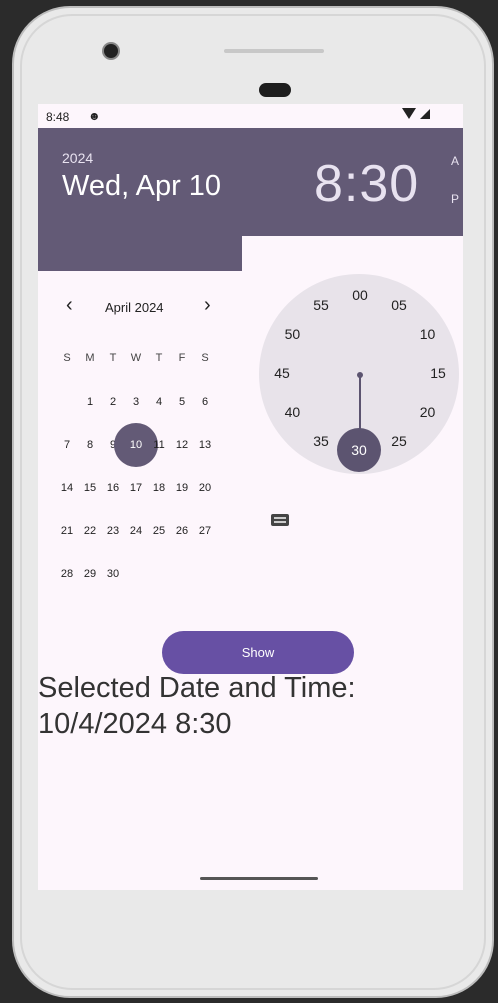  Describe the element at coordinates (90, 574) in the screenshot. I see `day-cell: 29` at that location.